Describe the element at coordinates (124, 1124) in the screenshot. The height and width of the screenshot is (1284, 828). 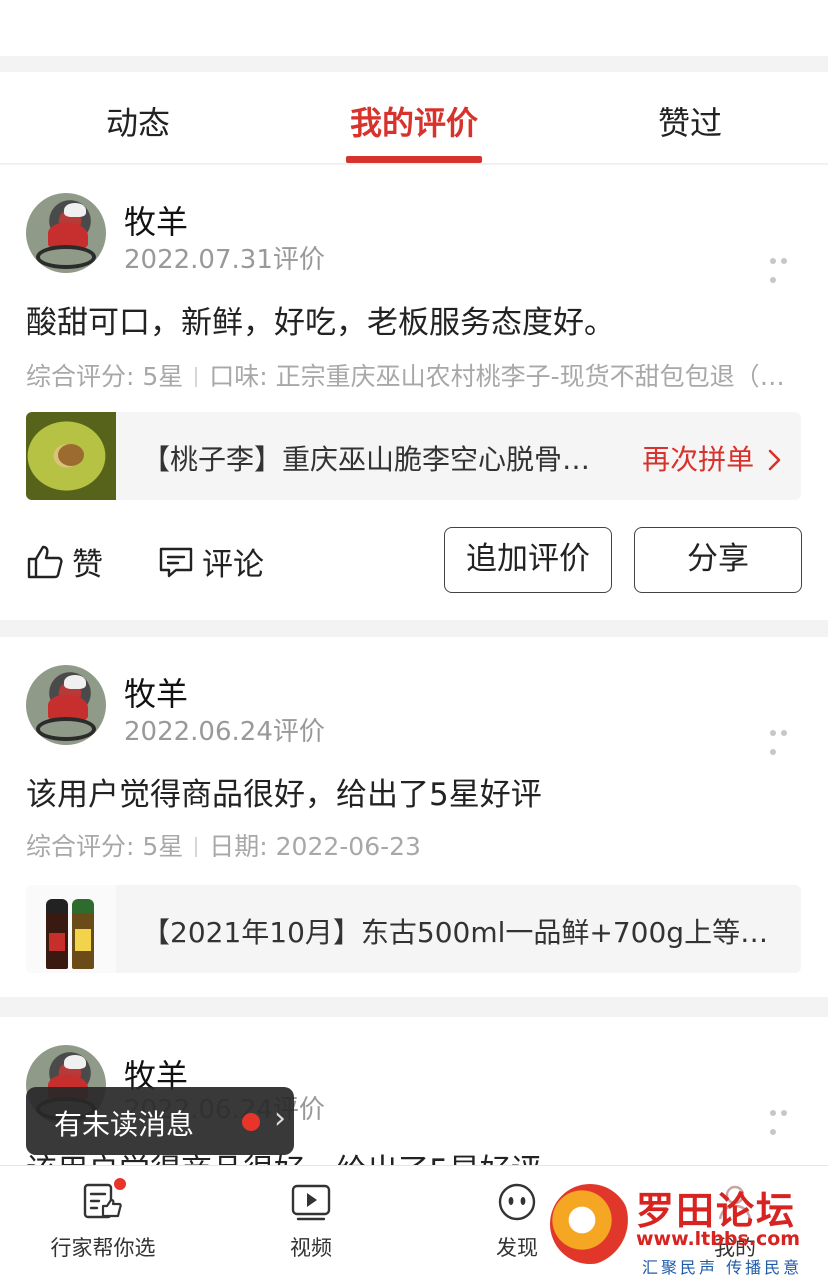
I see `toast-text: 有未读消息` at that location.